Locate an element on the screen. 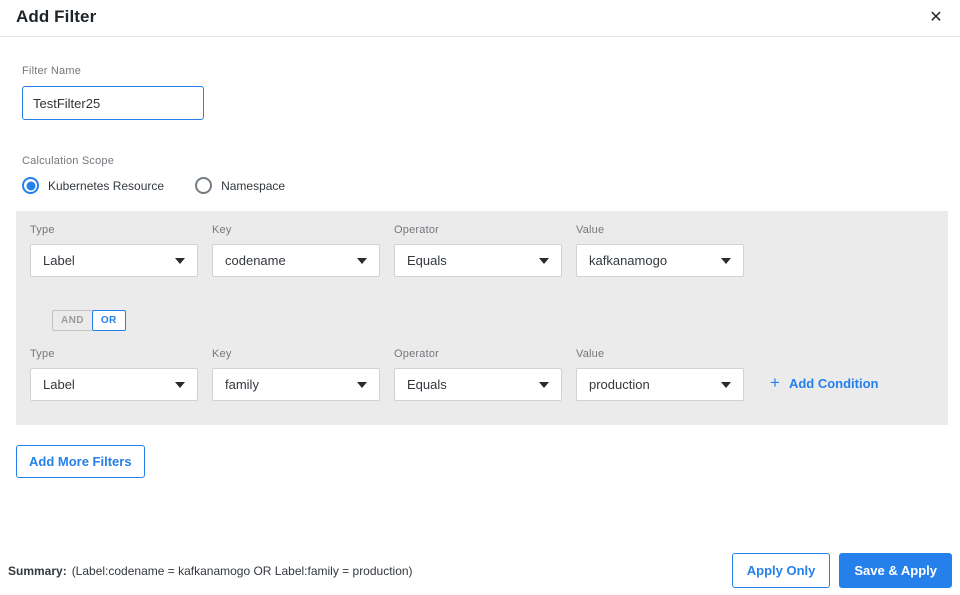  or-toggle-button: OR is located at coordinates (108, 320).